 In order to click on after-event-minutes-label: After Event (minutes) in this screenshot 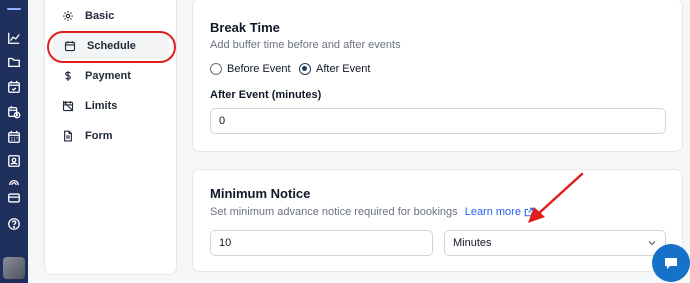, I will do `click(266, 95)`.